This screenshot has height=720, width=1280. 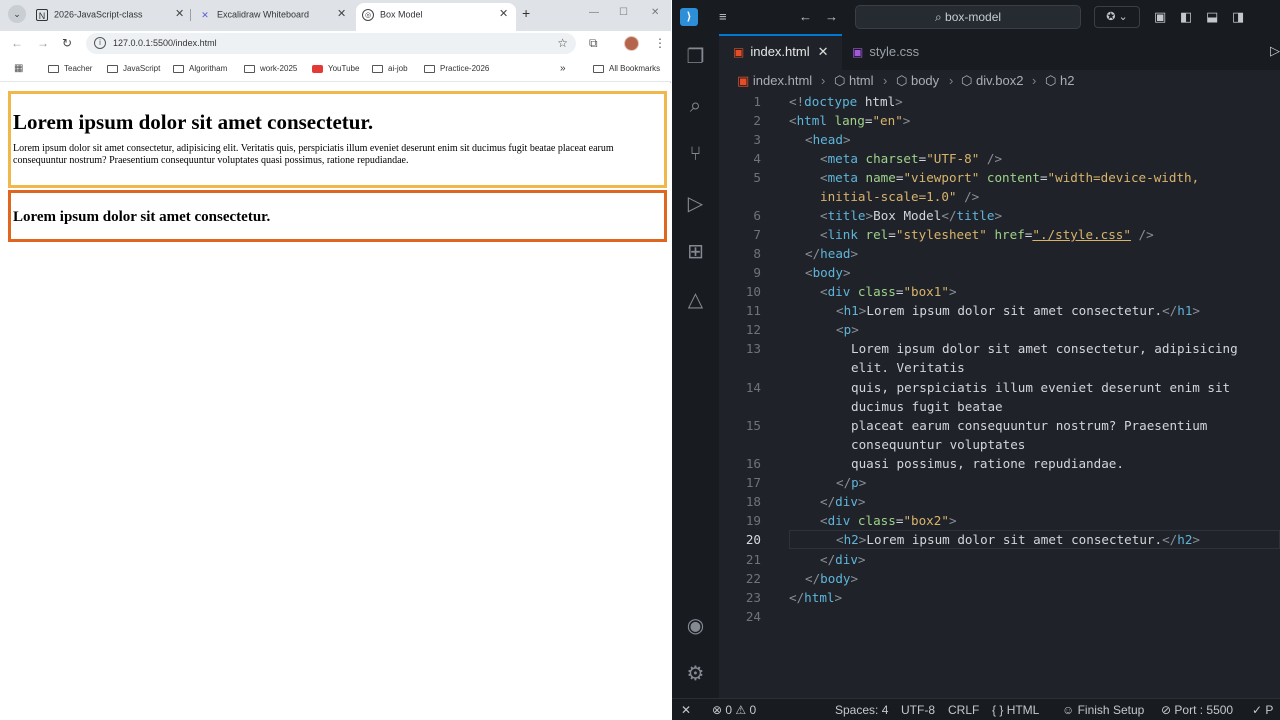 What do you see at coordinates (695, 674) in the screenshot?
I see `settings-gear-icon: ⚙` at bounding box center [695, 674].